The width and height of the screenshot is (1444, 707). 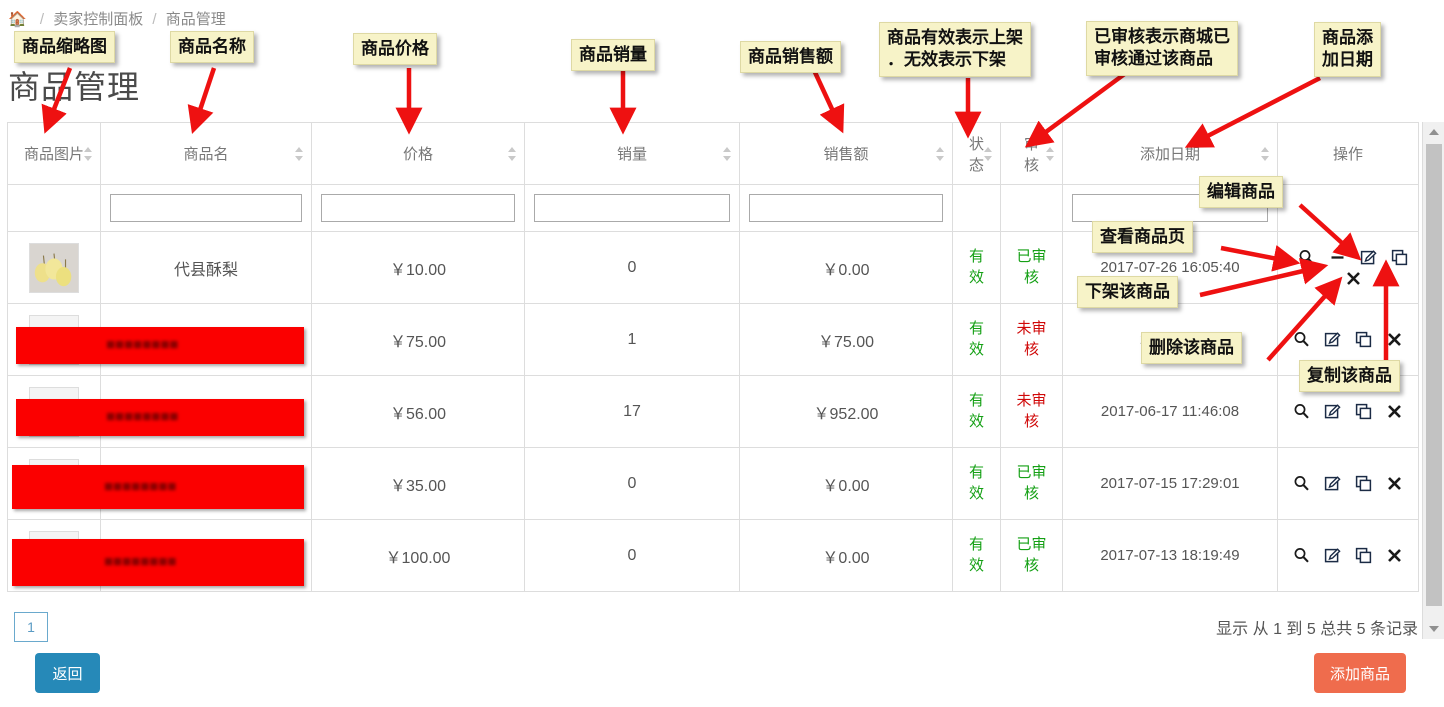 I want to click on pagination-page-1: 1, so click(x=31, y=627).